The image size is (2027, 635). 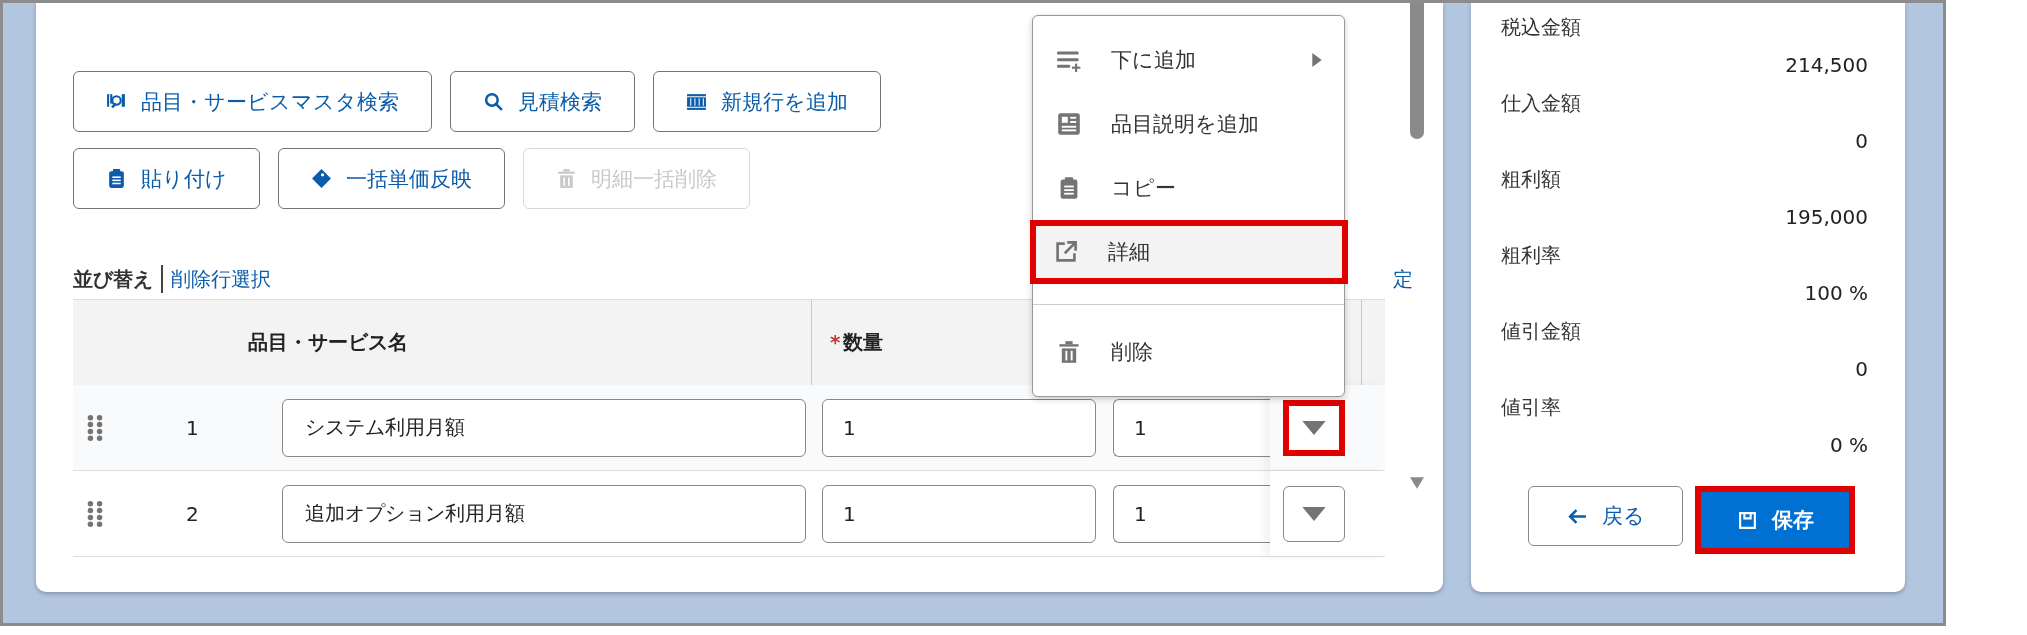 I want to click on summary-value: 214,500, so click(x=1826, y=65).